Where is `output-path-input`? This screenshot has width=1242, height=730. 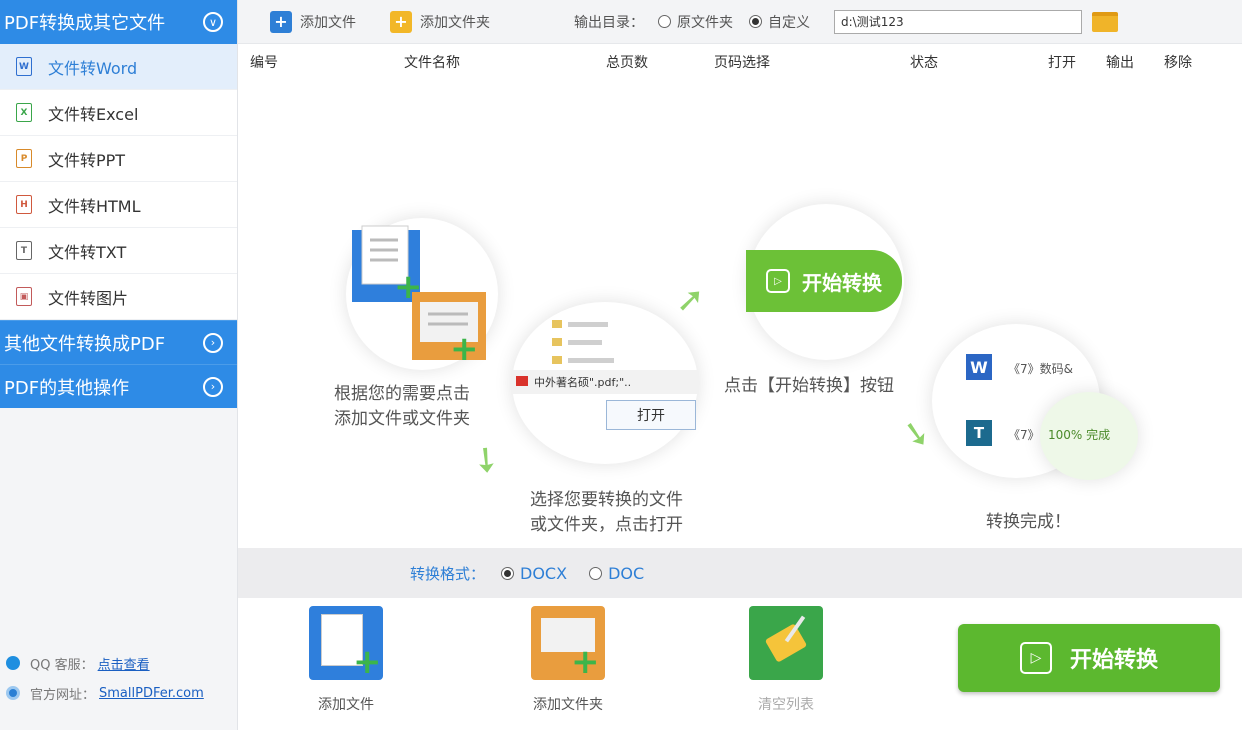
output-path-input is located at coordinates (958, 21).